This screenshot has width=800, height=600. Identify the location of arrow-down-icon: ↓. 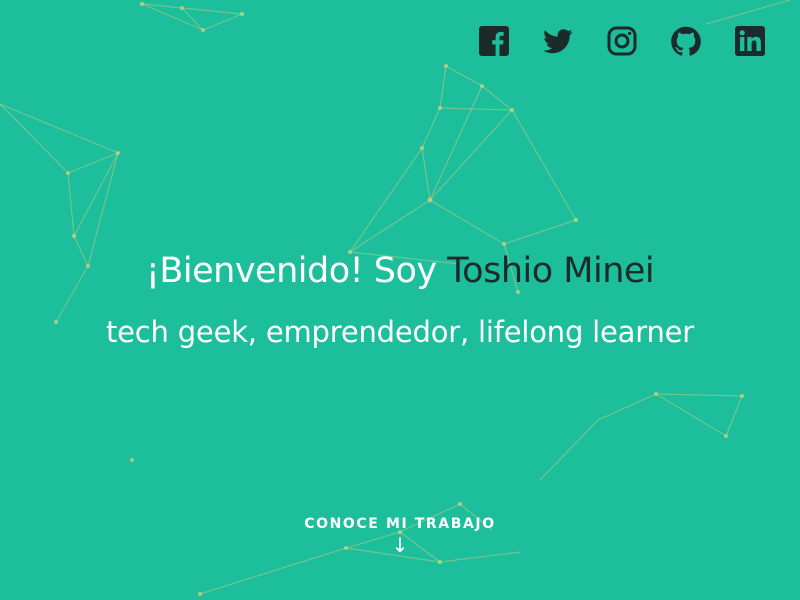
(400, 545).